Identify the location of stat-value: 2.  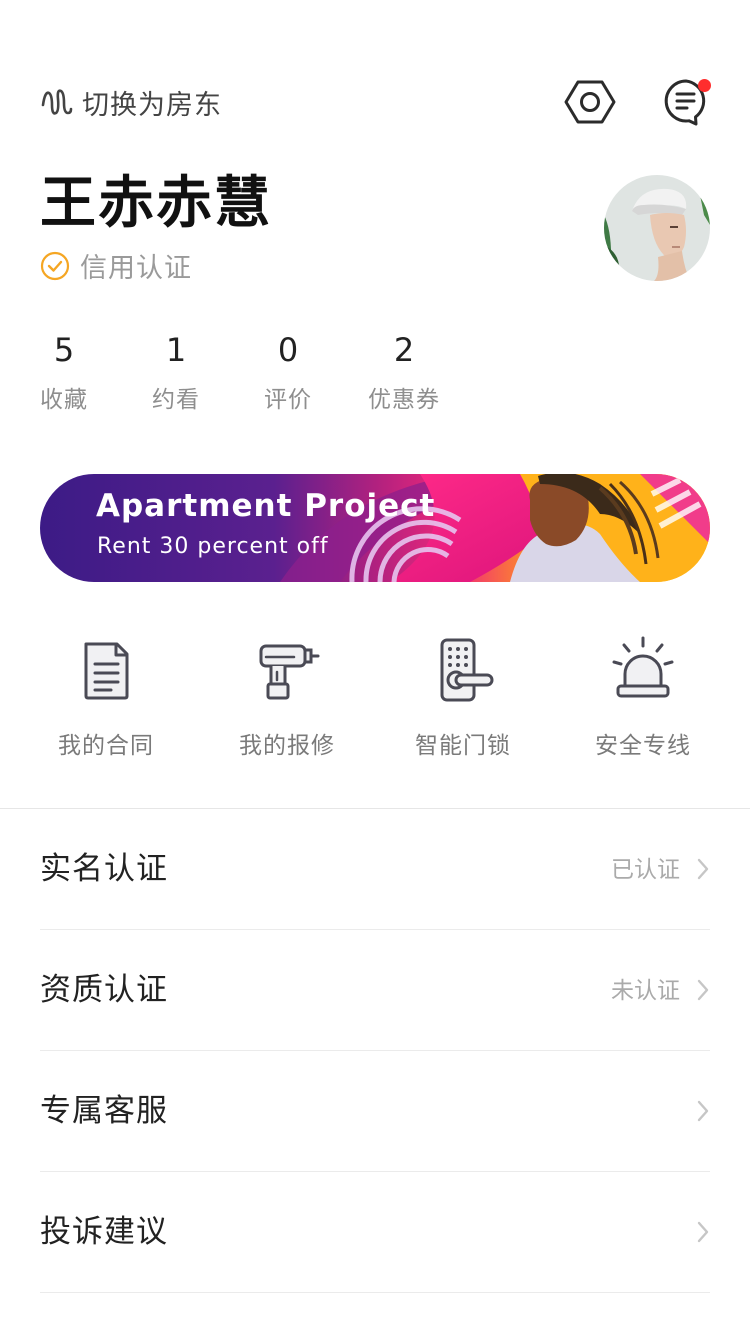
(404, 350).